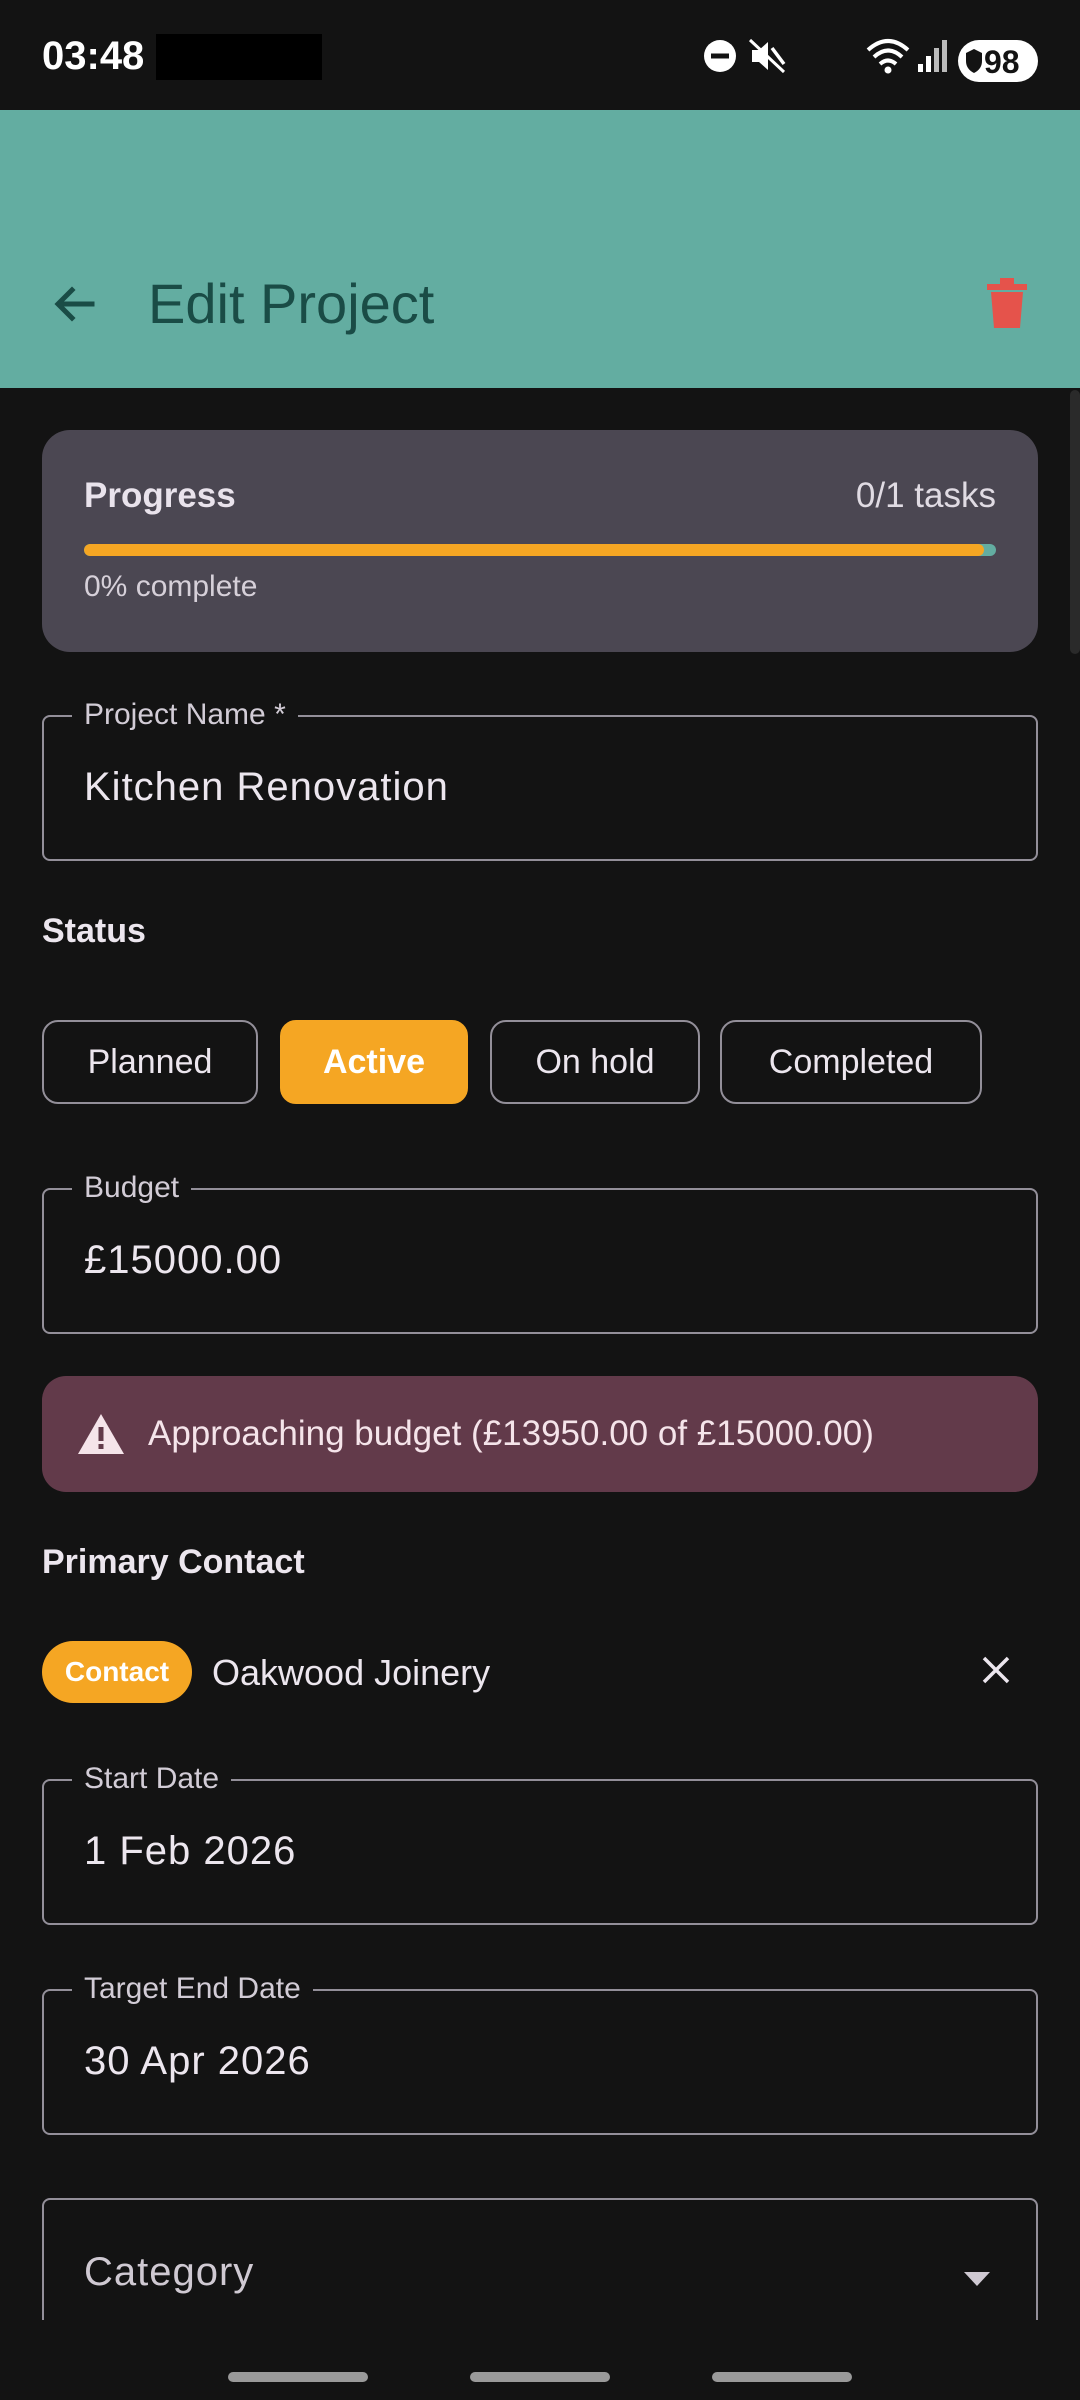 Image resolution: width=1080 pixels, height=2400 pixels. I want to click on scrollbar, so click(1075, 522).